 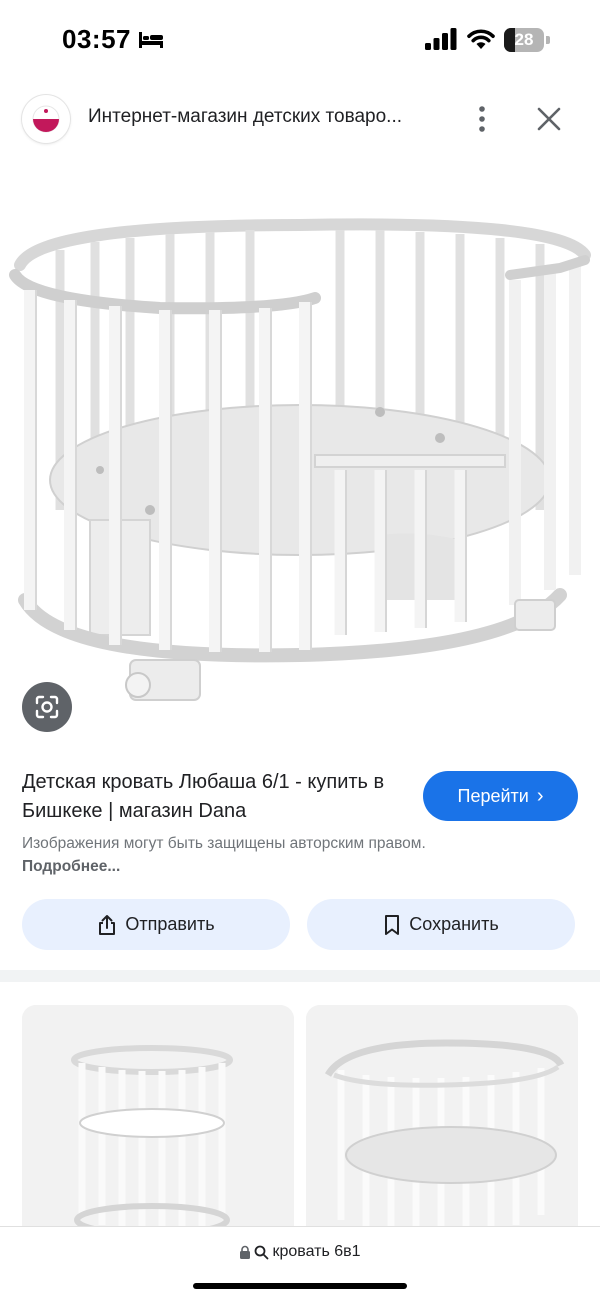 What do you see at coordinates (493, 795) in the screenshot?
I see `visit-button-label: Перейти` at bounding box center [493, 795].